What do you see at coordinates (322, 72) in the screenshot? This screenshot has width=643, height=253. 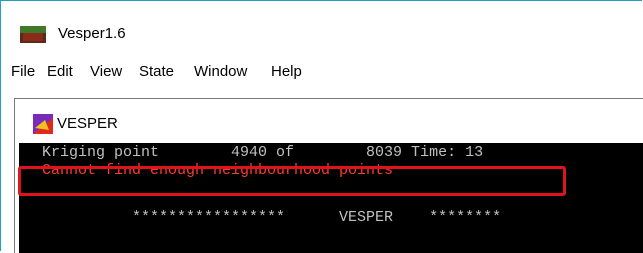 I see `menu-bar: File Edit View State Window Help` at bounding box center [322, 72].